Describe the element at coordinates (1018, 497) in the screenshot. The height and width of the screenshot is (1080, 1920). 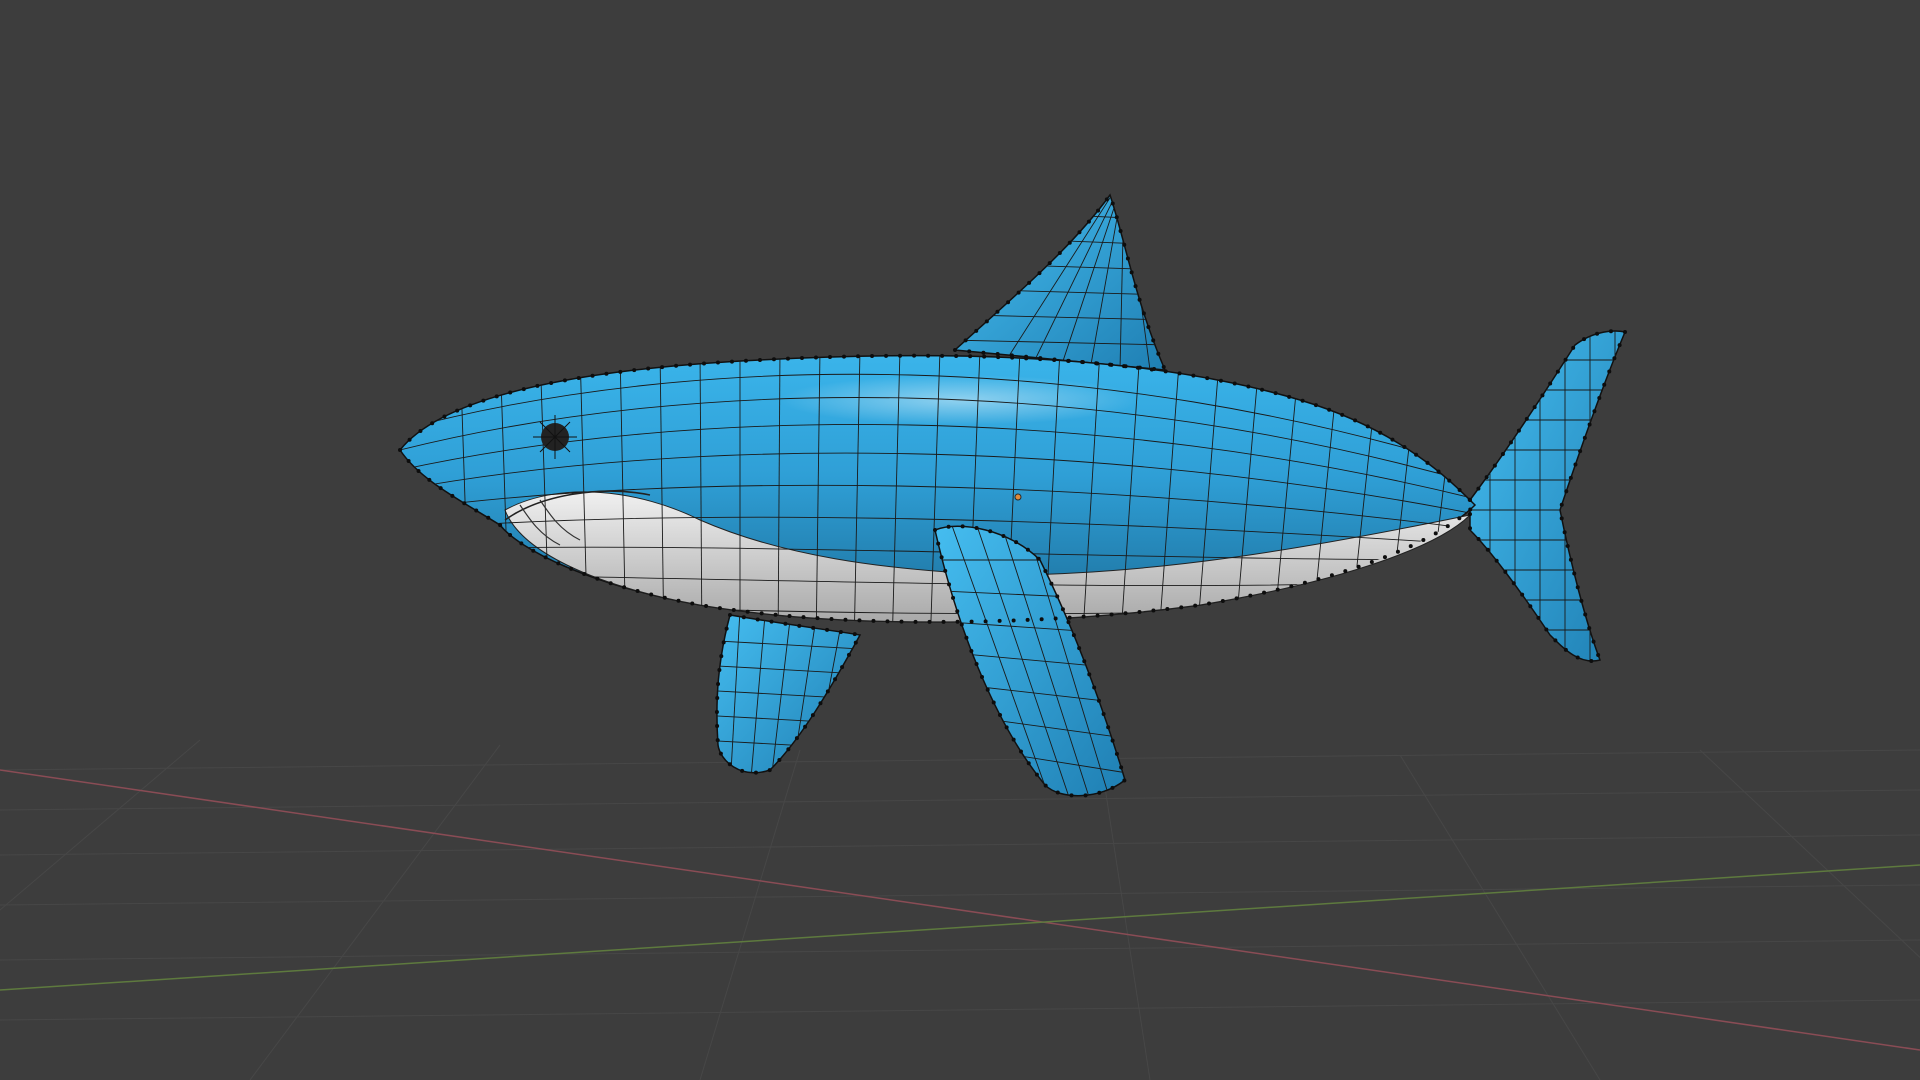
I see `object-origin-dot` at that location.